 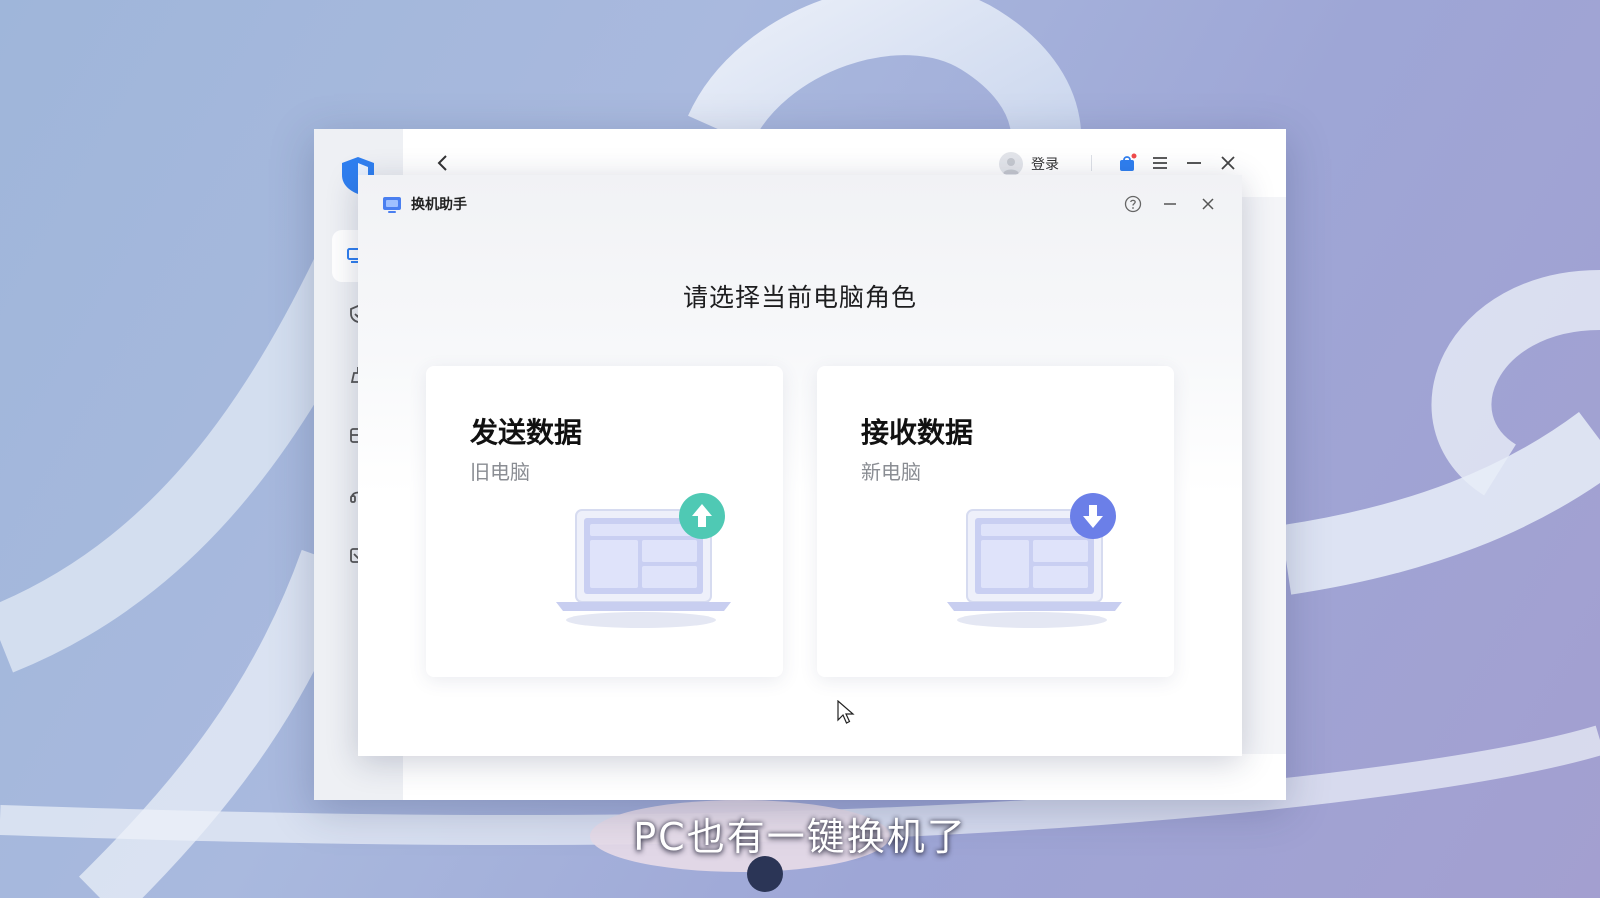 I want to click on shopping-bag-icon, so click(x=1127, y=163).